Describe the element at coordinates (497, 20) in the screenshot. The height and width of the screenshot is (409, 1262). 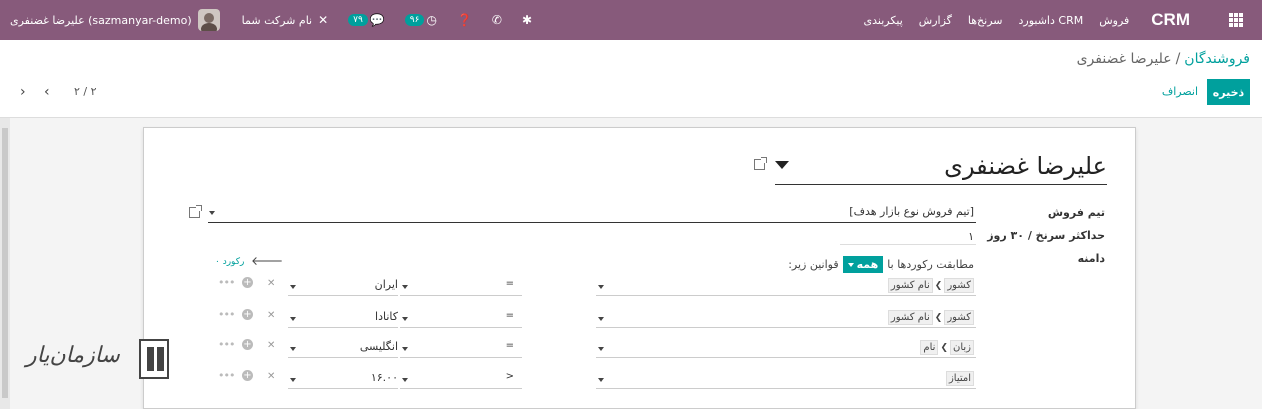
I see `phone-icon: ✆` at that location.